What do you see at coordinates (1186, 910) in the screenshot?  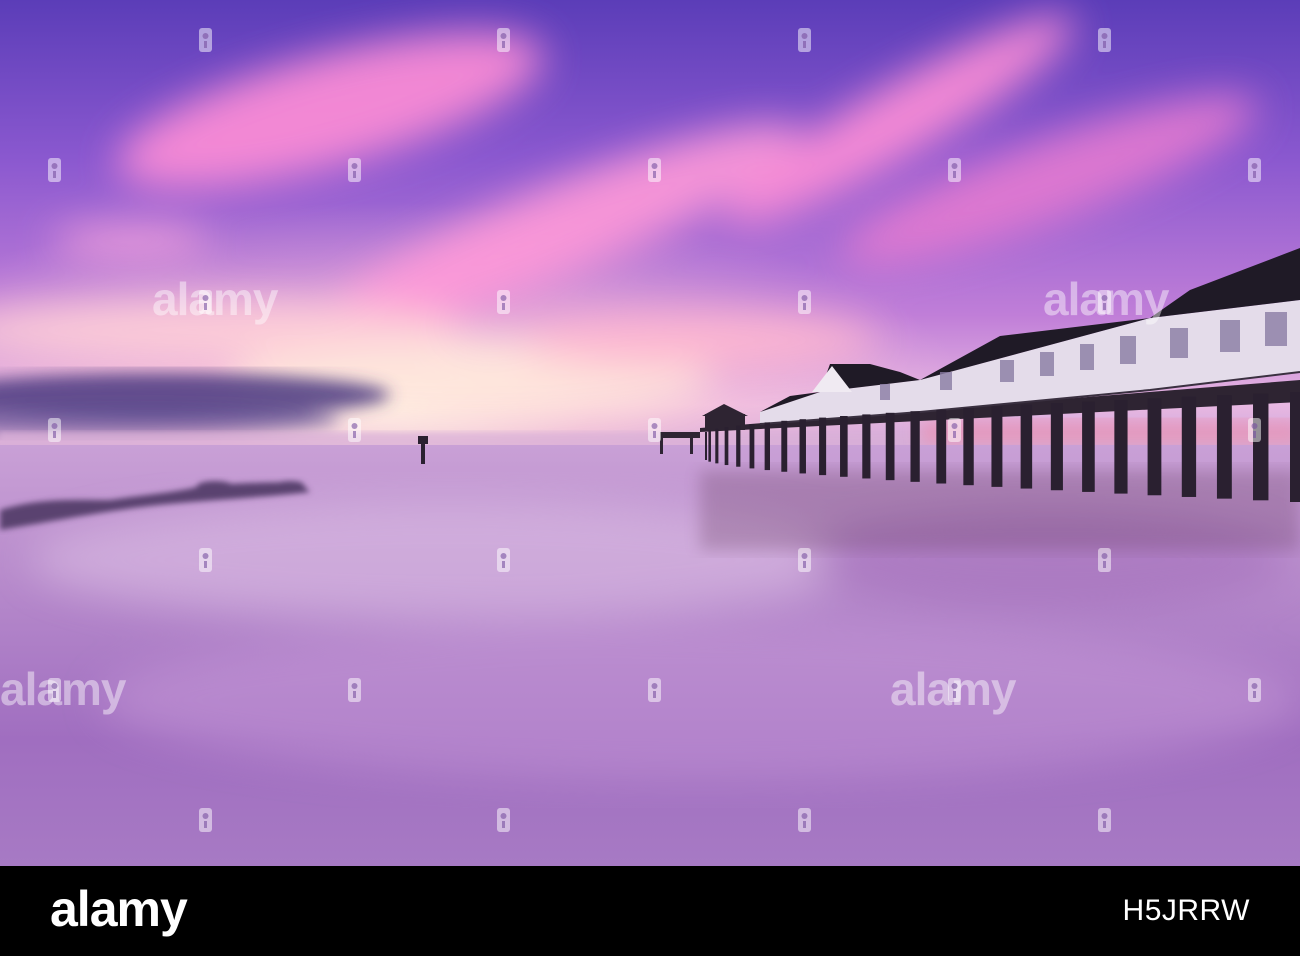 I see `image-id: H5JRRW` at bounding box center [1186, 910].